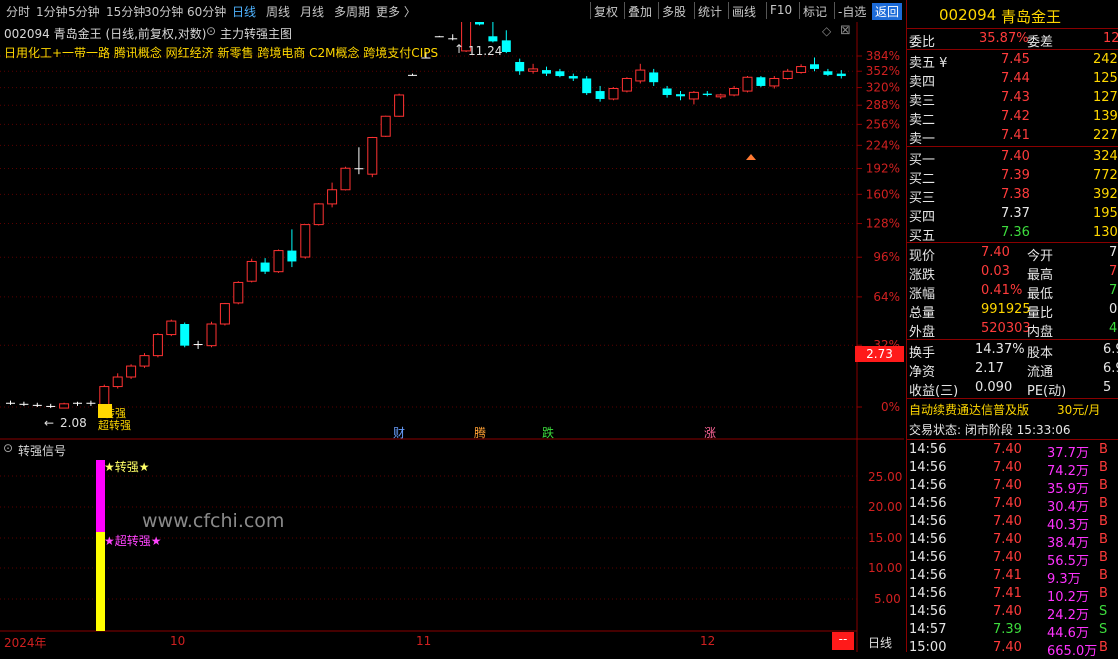  I want to click on return-button: 返回, so click(887, 11).